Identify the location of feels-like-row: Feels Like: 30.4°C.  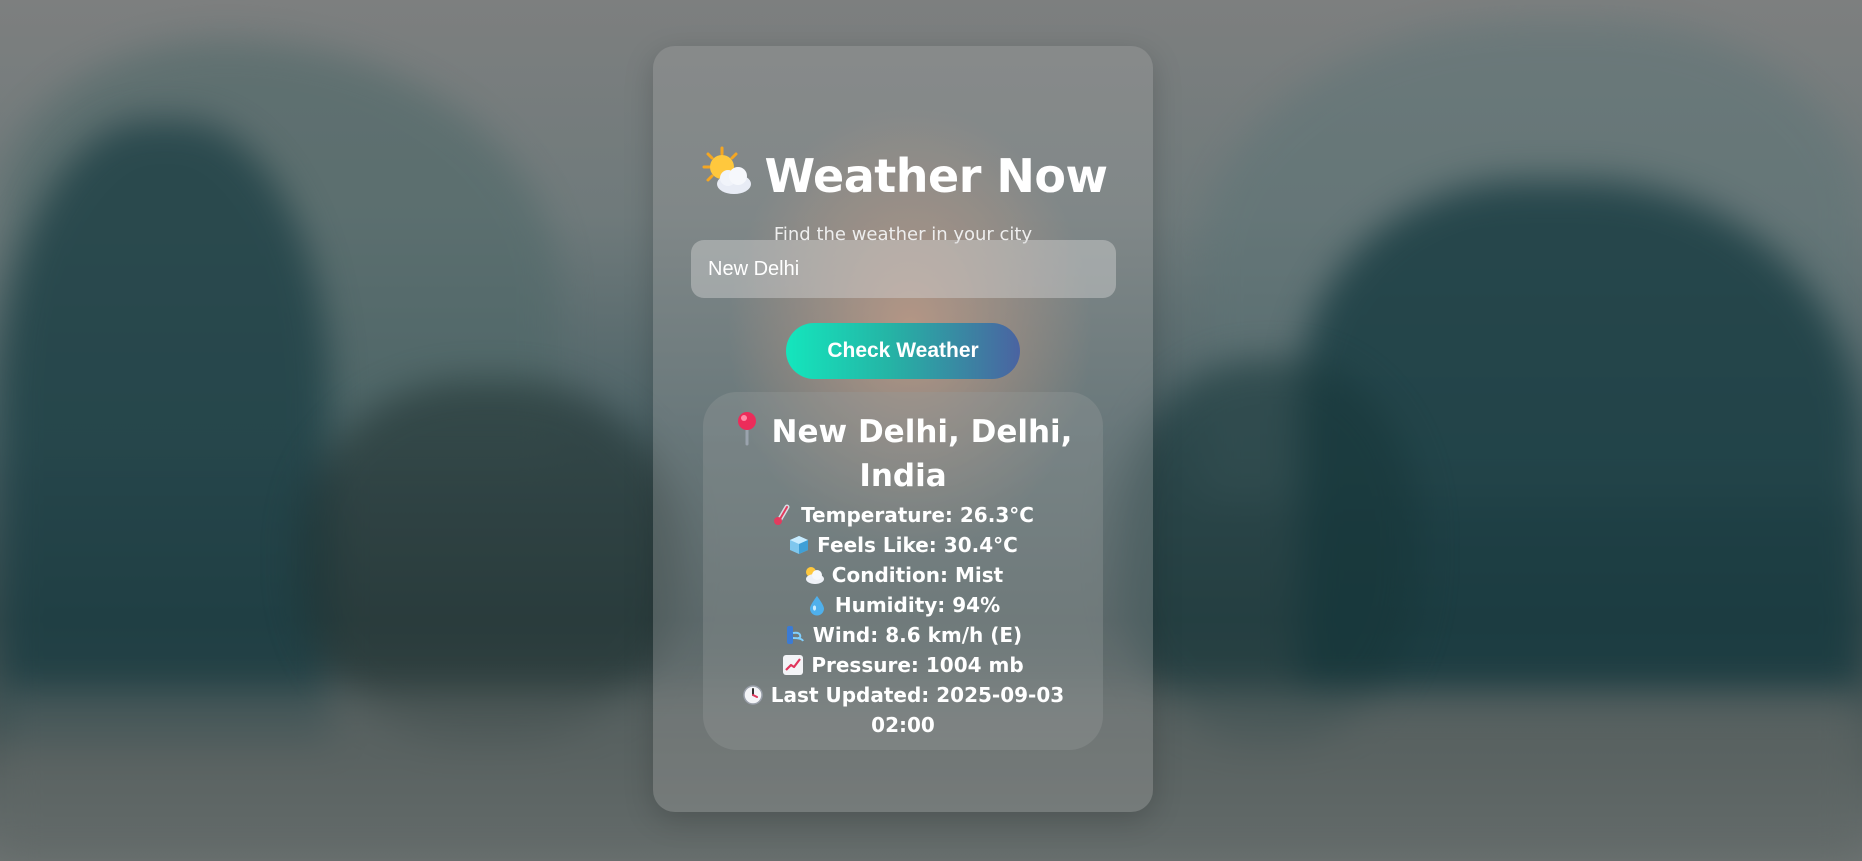
(903, 545).